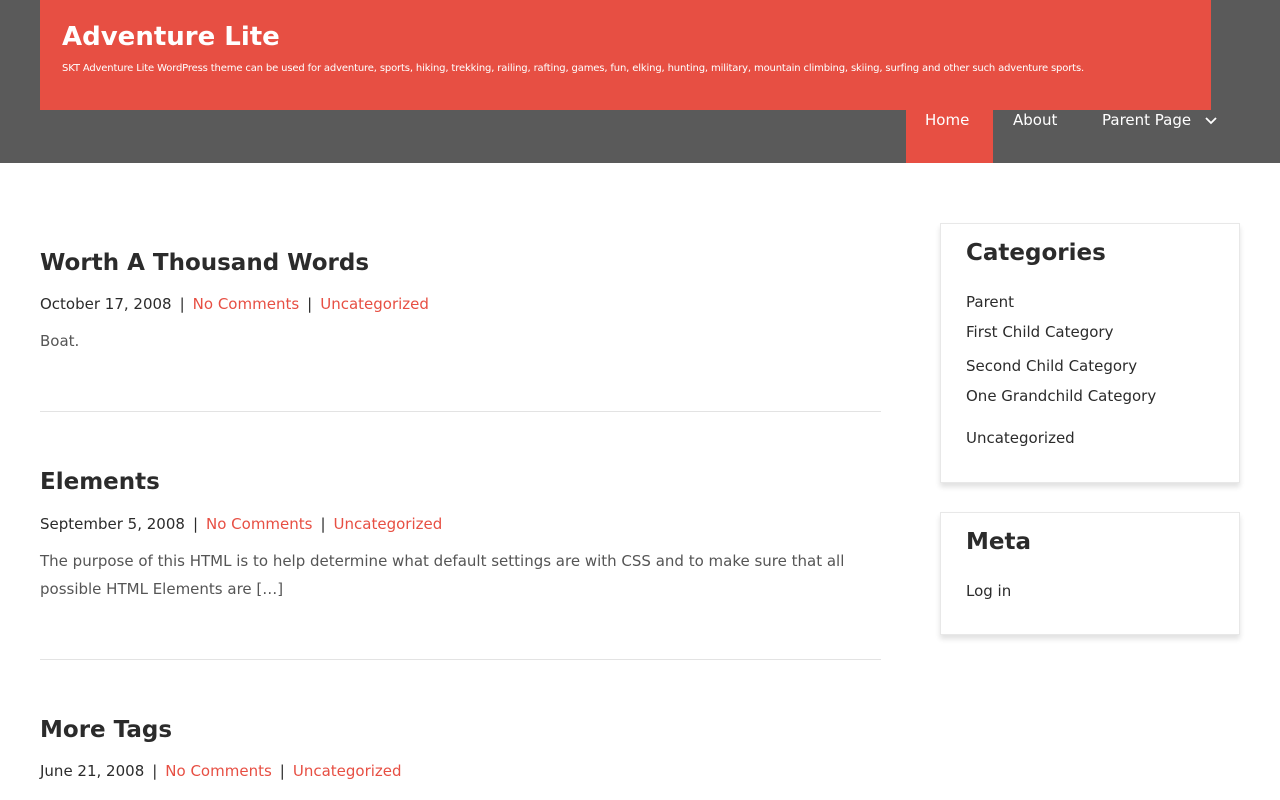 This screenshot has width=1280, height=800. I want to click on nav-link-home: Home, so click(947, 120).